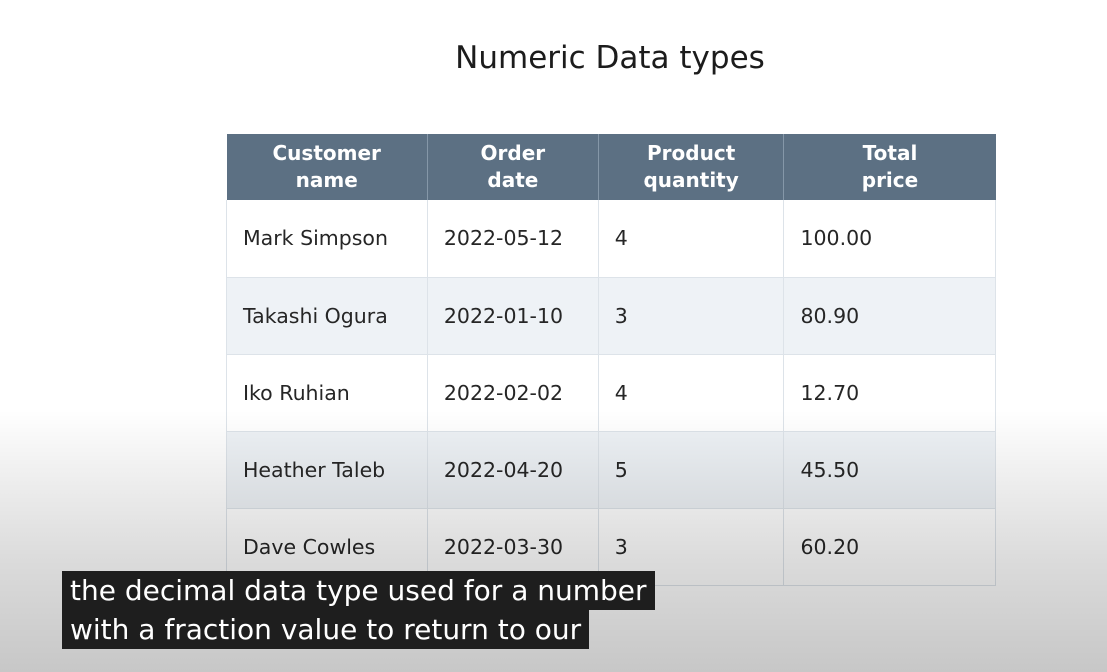 Image resolution: width=1107 pixels, height=672 pixels. Describe the element at coordinates (890, 153) in the screenshot. I see `header-text: Total` at that location.